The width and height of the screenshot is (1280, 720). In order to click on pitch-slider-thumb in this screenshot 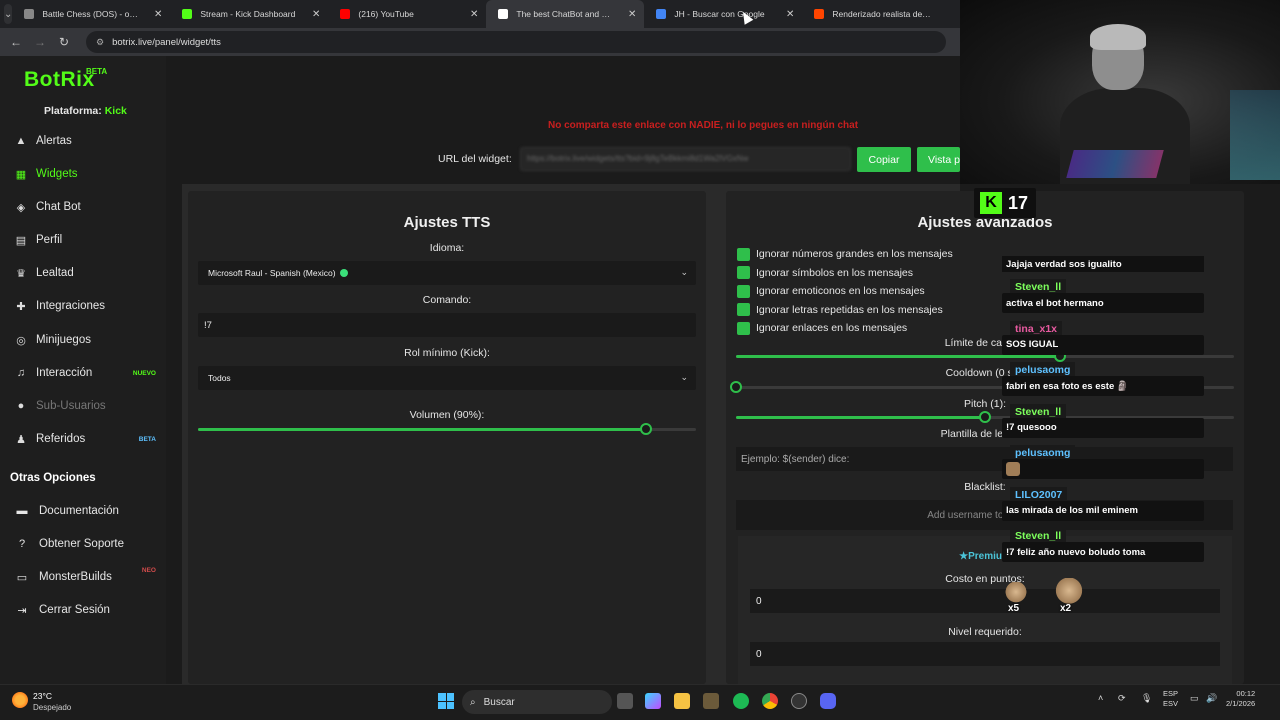, I will do `click(985, 417)`.